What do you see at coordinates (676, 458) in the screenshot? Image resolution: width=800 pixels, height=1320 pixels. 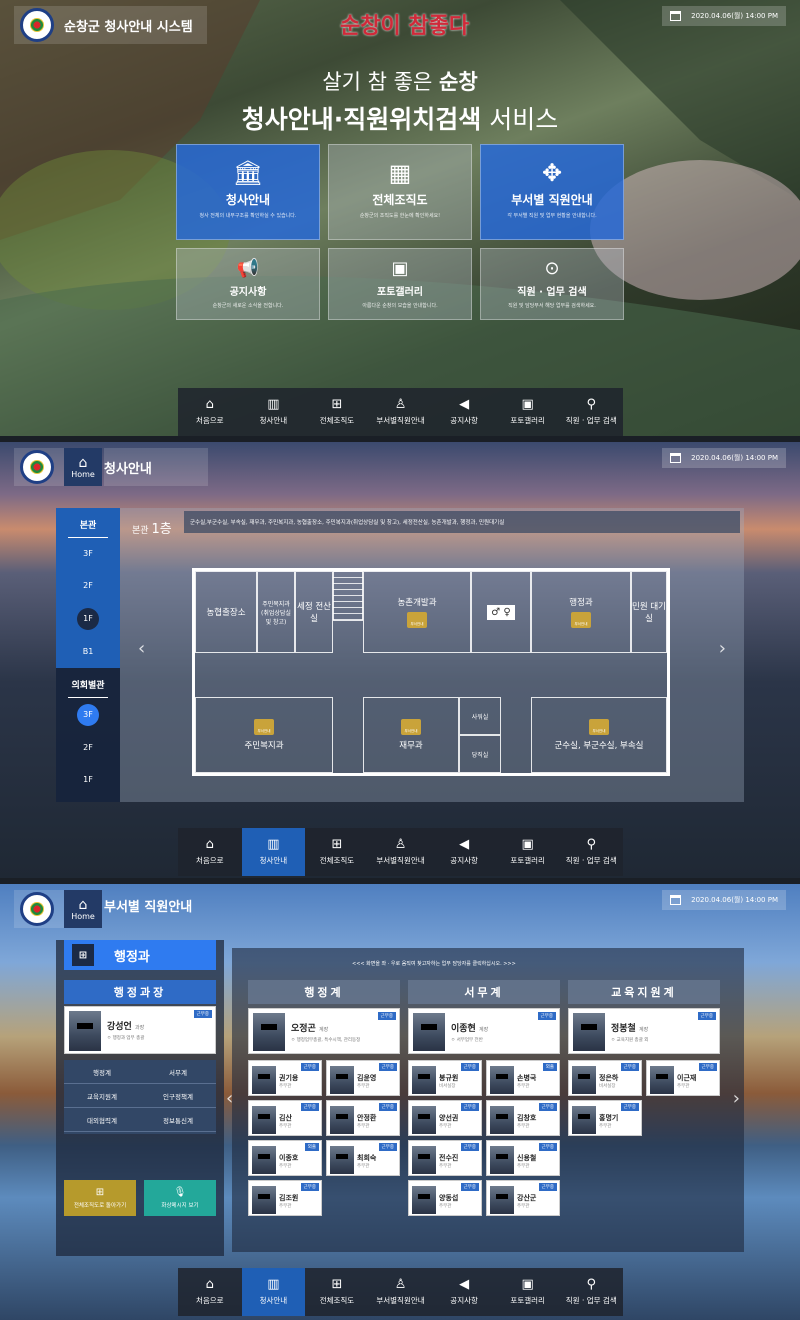 I see `calendar-icon` at bounding box center [676, 458].